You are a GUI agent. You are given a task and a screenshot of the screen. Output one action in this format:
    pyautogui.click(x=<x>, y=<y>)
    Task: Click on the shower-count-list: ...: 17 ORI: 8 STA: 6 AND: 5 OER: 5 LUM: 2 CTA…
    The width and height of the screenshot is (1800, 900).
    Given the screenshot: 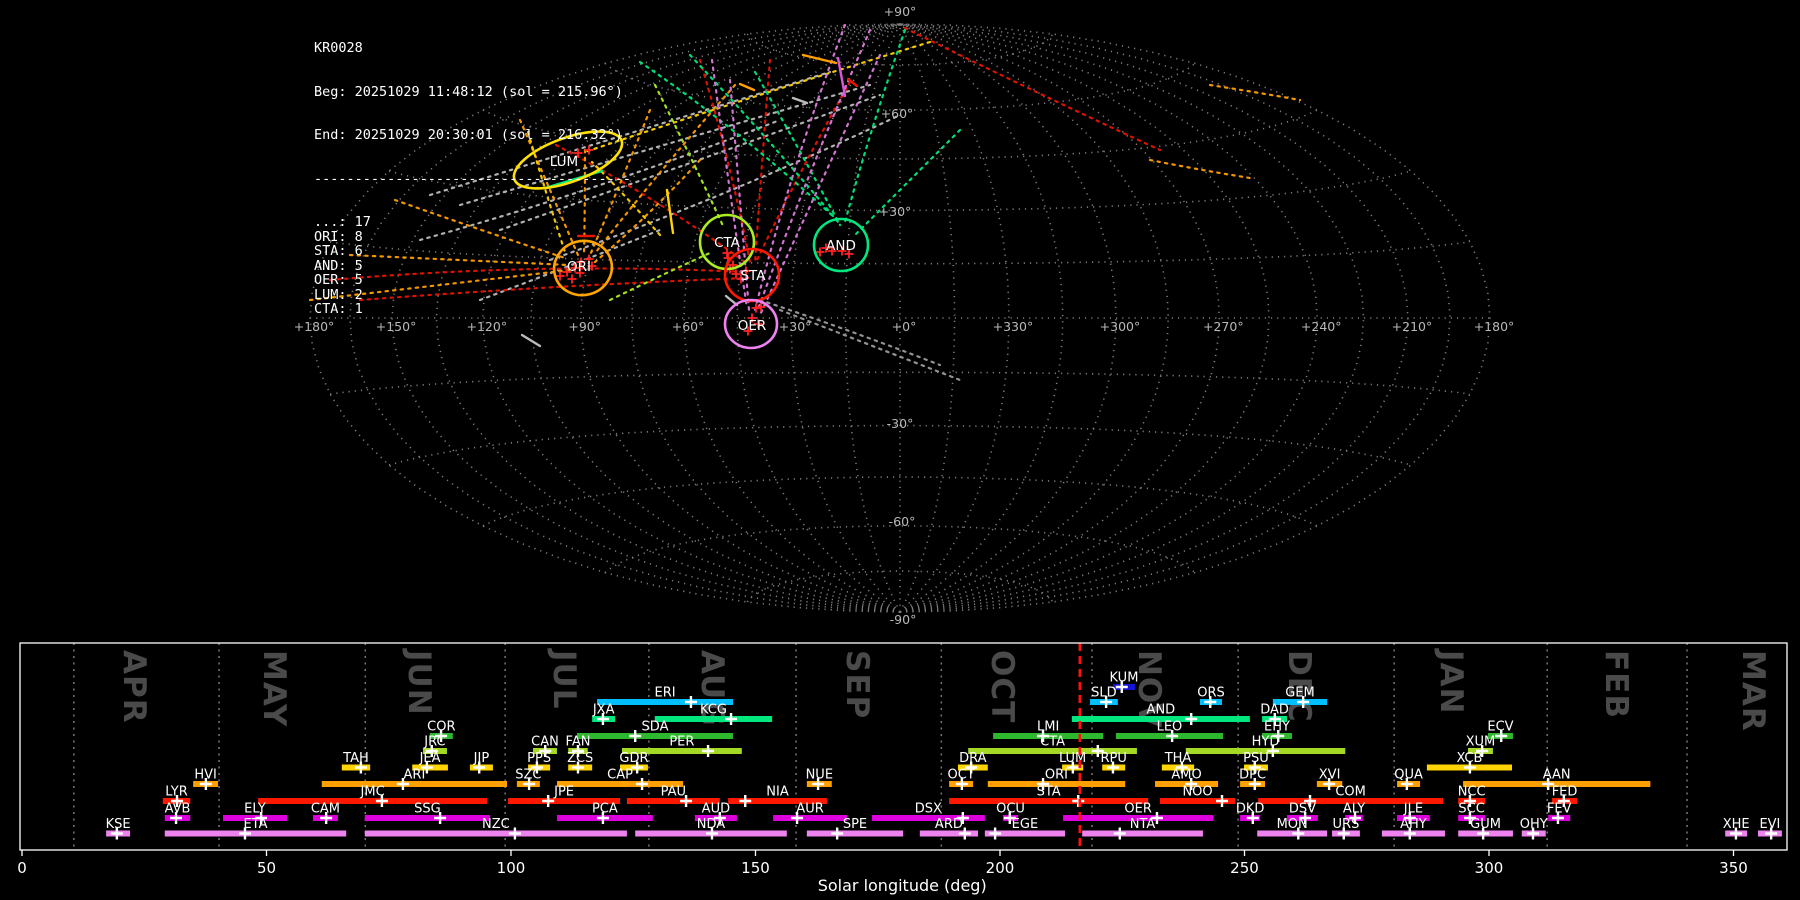 What is the action you would take?
    pyautogui.click(x=472, y=265)
    